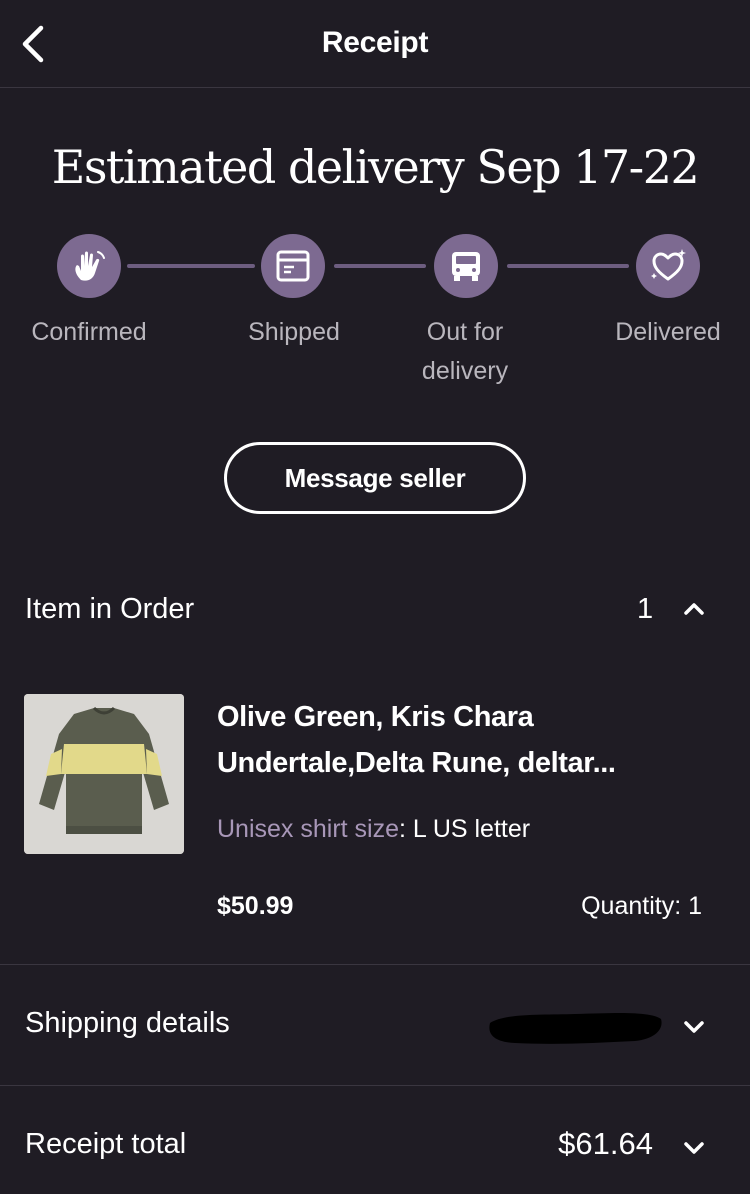  I want to click on top-bar: Receipt, so click(375, 44).